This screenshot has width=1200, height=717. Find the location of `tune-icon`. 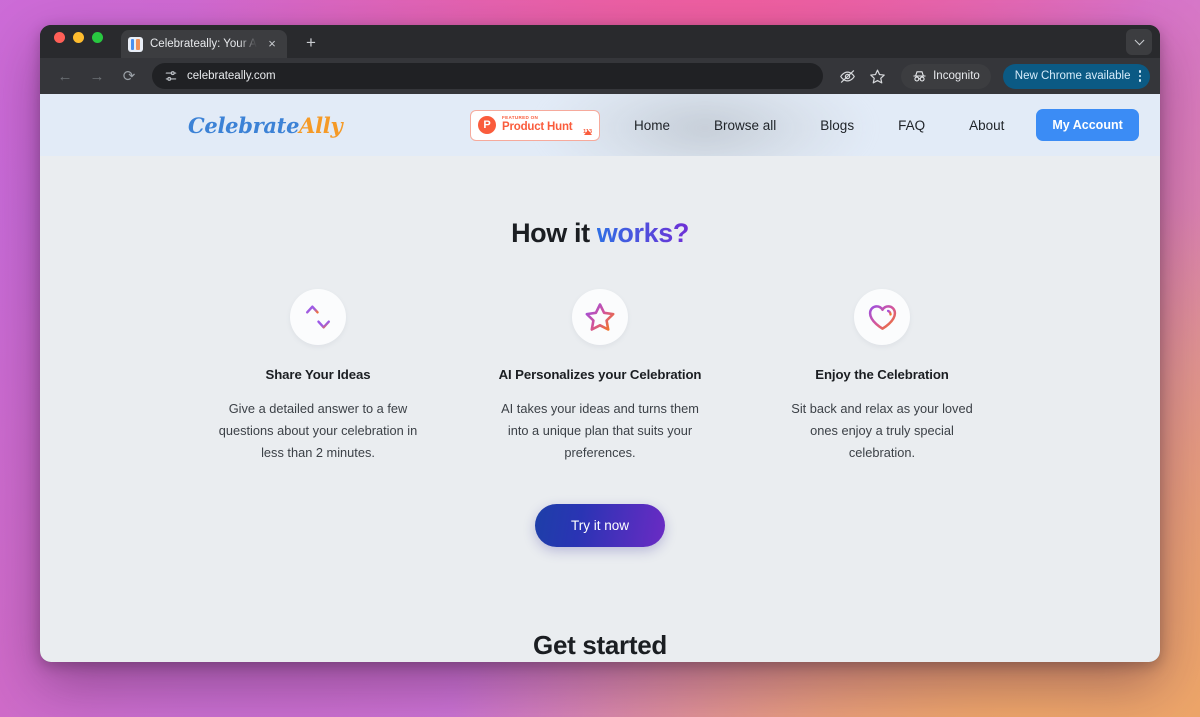

tune-icon is located at coordinates (171, 76).